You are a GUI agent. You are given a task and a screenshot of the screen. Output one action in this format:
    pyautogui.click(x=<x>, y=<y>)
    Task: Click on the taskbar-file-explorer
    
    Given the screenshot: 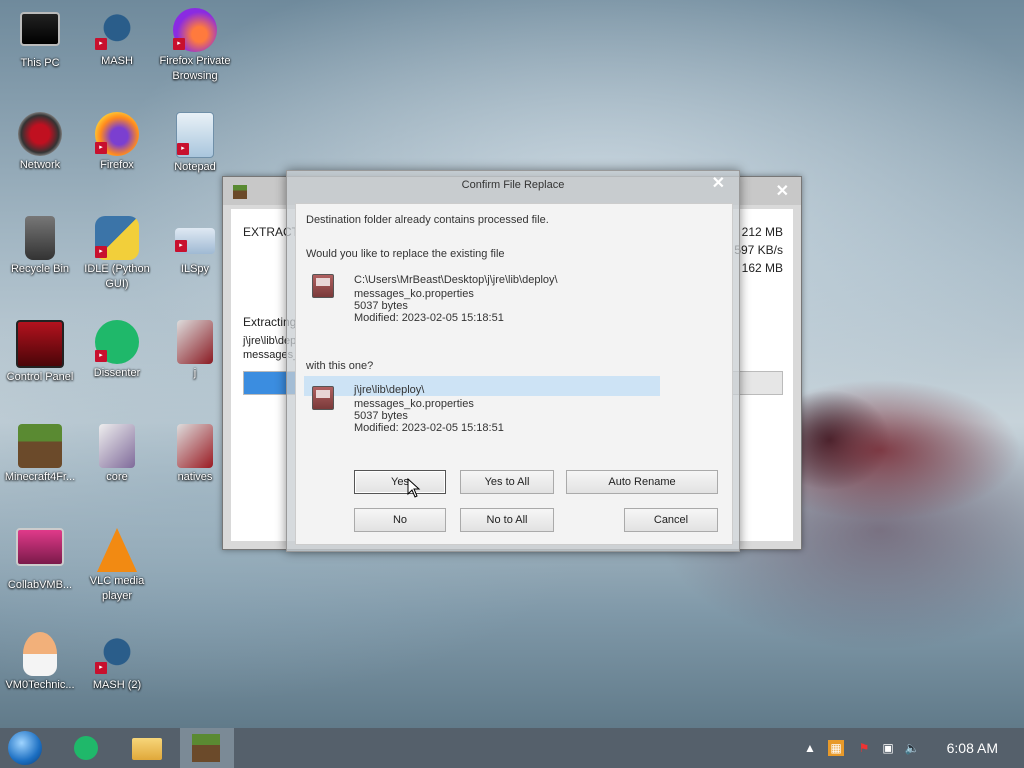 What is the action you would take?
    pyautogui.click(x=147, y=748)
    